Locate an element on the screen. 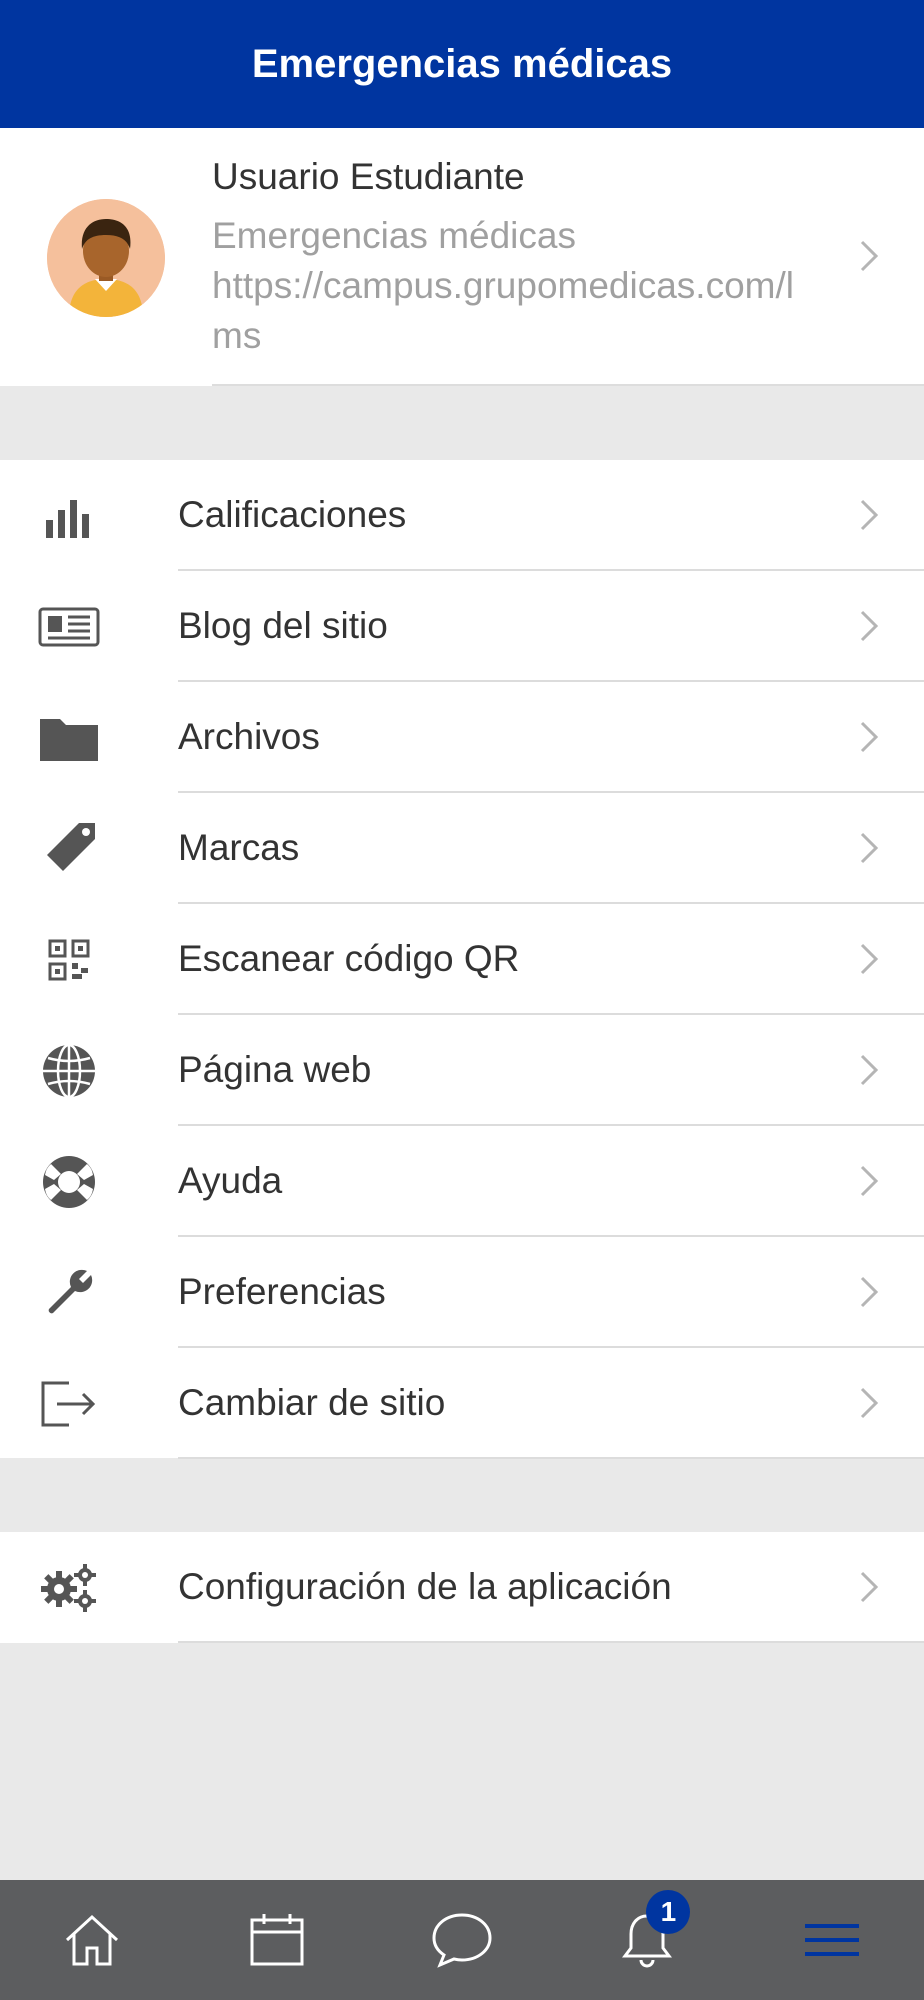 This screenshot has width=924, height=2000. tab-calendar is located at coordinates (277, 1940).